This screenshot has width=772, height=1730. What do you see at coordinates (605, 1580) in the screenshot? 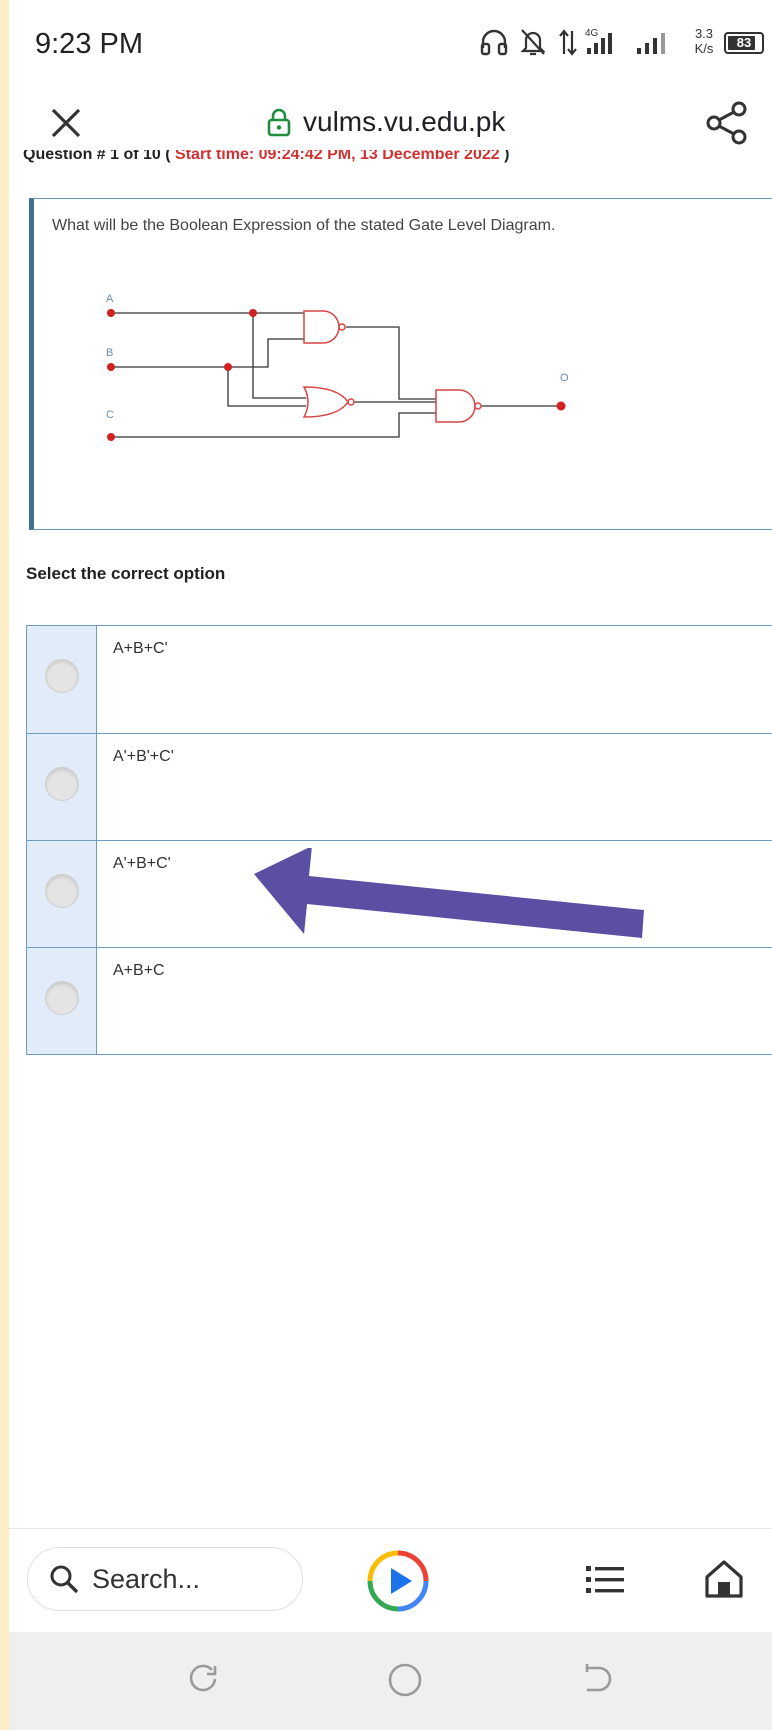
I see `list-icon` at bounding box center [605, 1580].